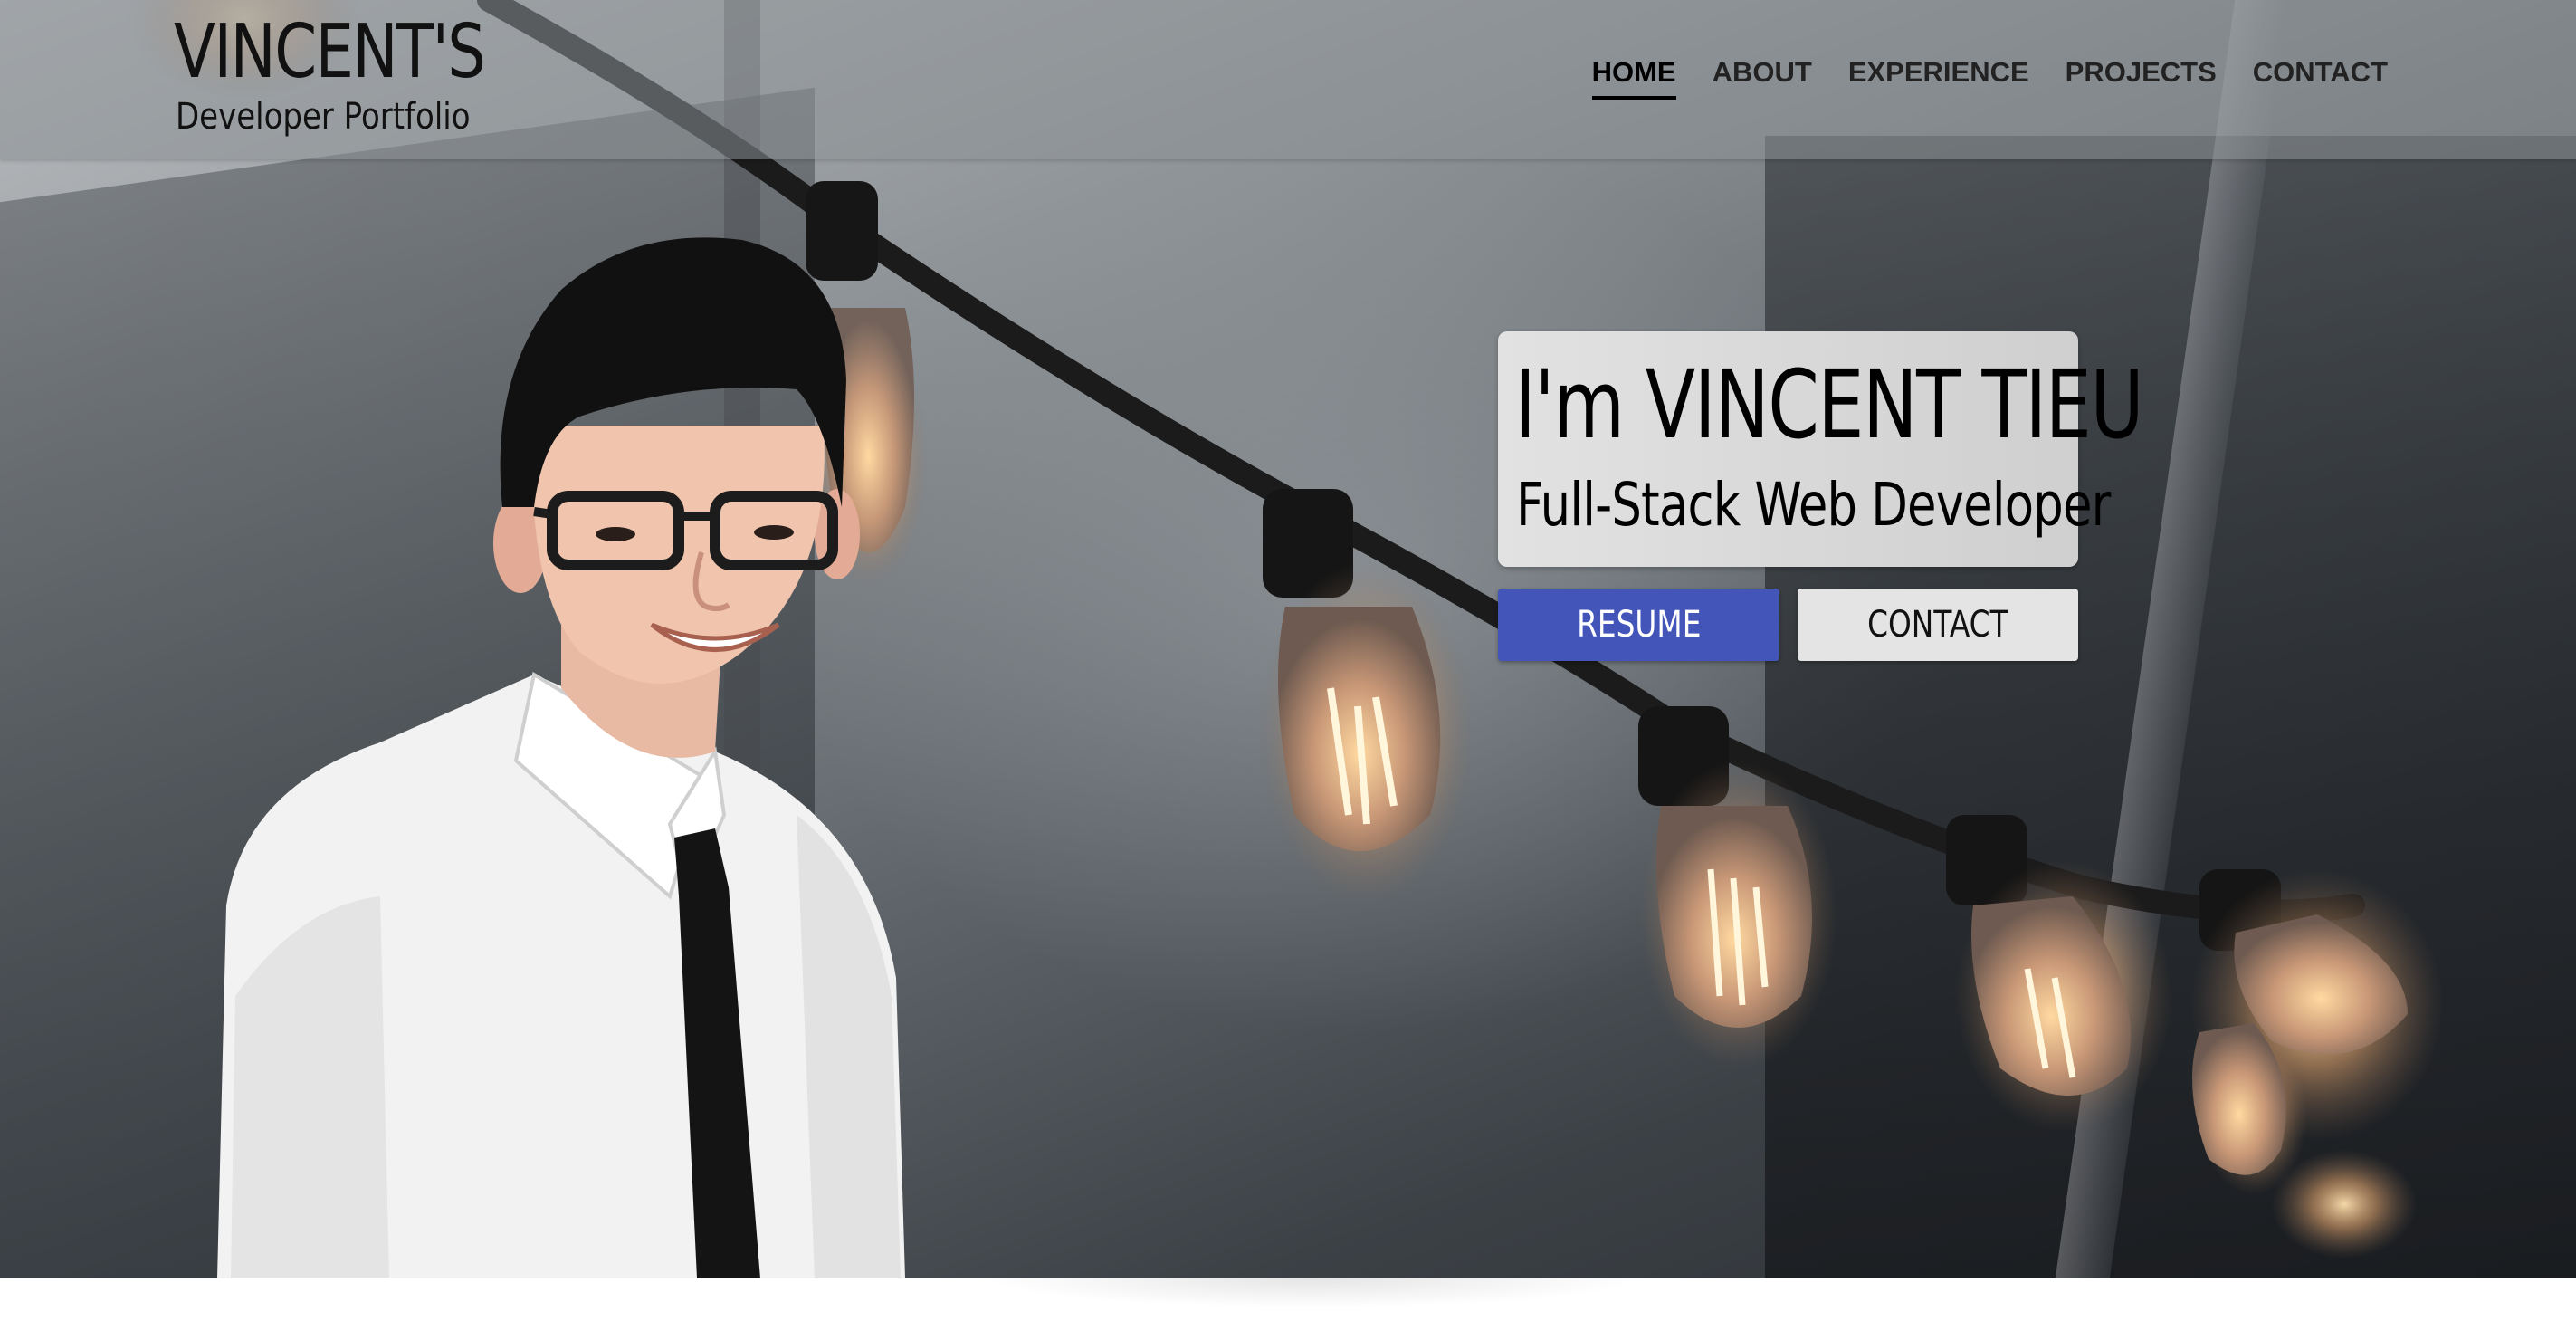 Image resolution: width=2576 pixels, height=1331 pixels. I want to click on contact-button-label: CONTACT, so click(1938, 625).